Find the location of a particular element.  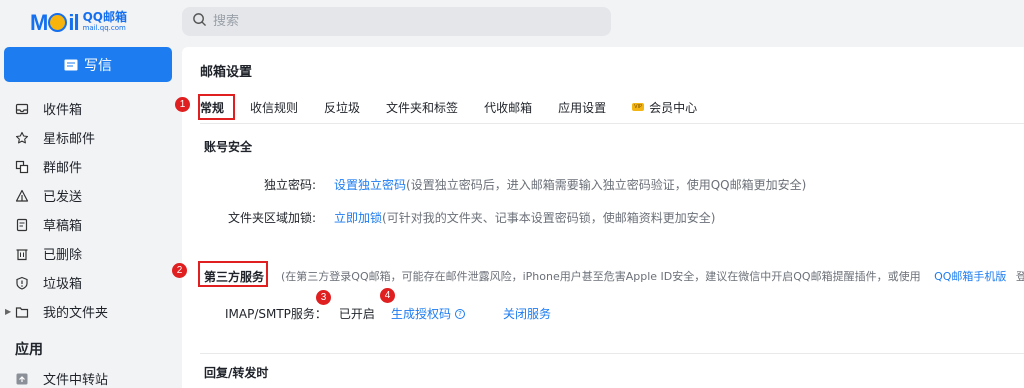

section-divider is located at coordinates (612, 353).